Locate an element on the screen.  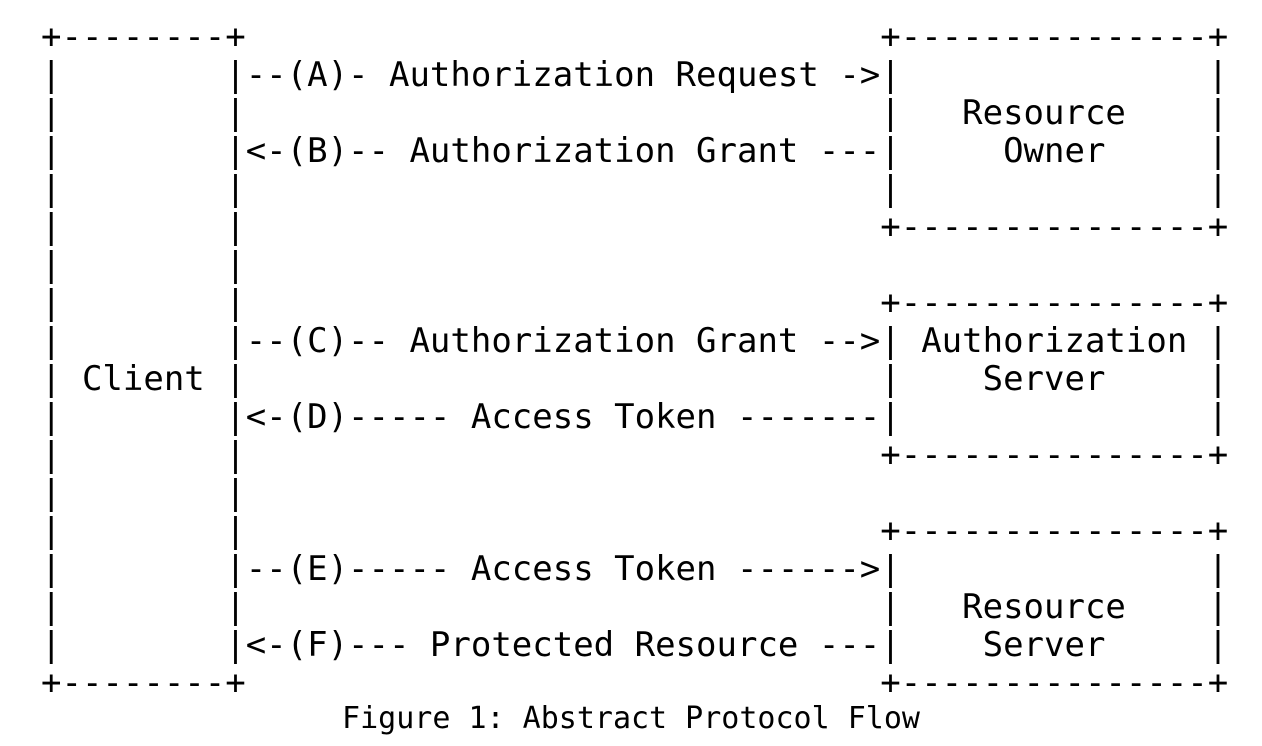
figure-caption: Figure 1: Abstract Protocol Flow is located at coordinates (631, 718).